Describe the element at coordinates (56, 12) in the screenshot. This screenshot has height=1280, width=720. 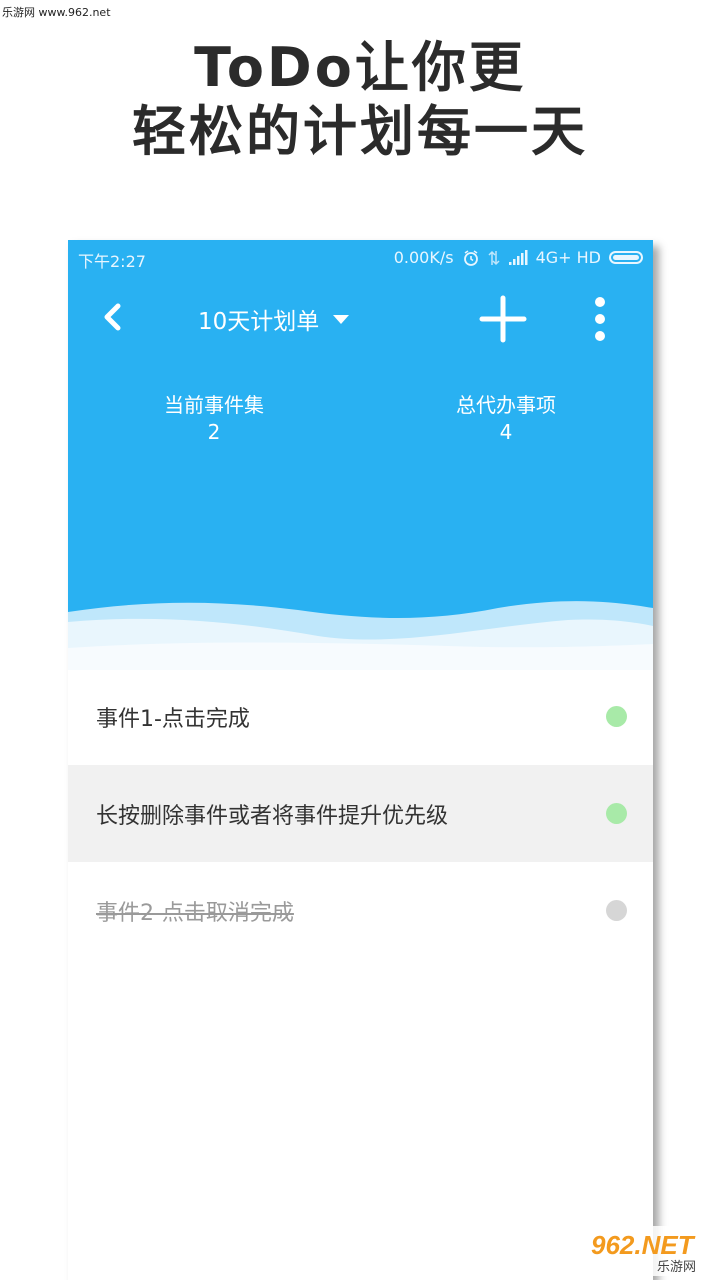
I see `watermark-text: 乐游网 www.962.net` at that location.